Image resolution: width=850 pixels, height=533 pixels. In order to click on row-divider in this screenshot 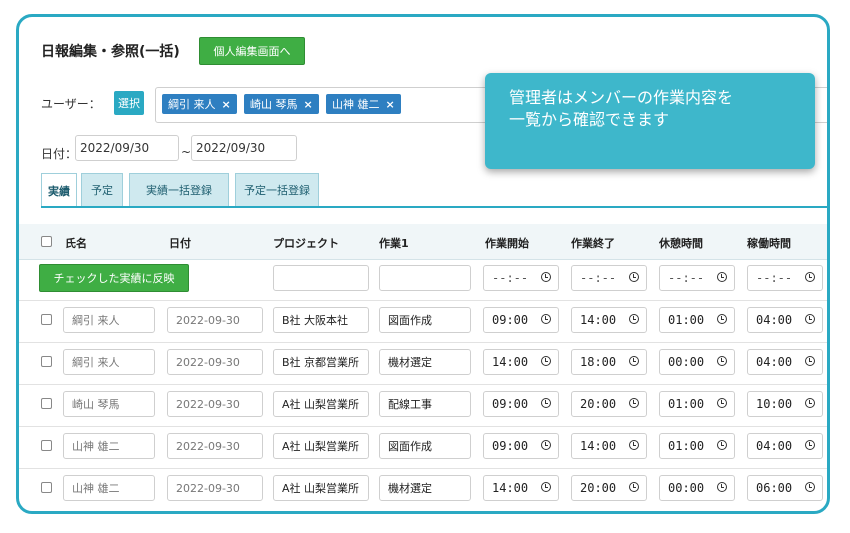, I will do `click(423, 384)`.